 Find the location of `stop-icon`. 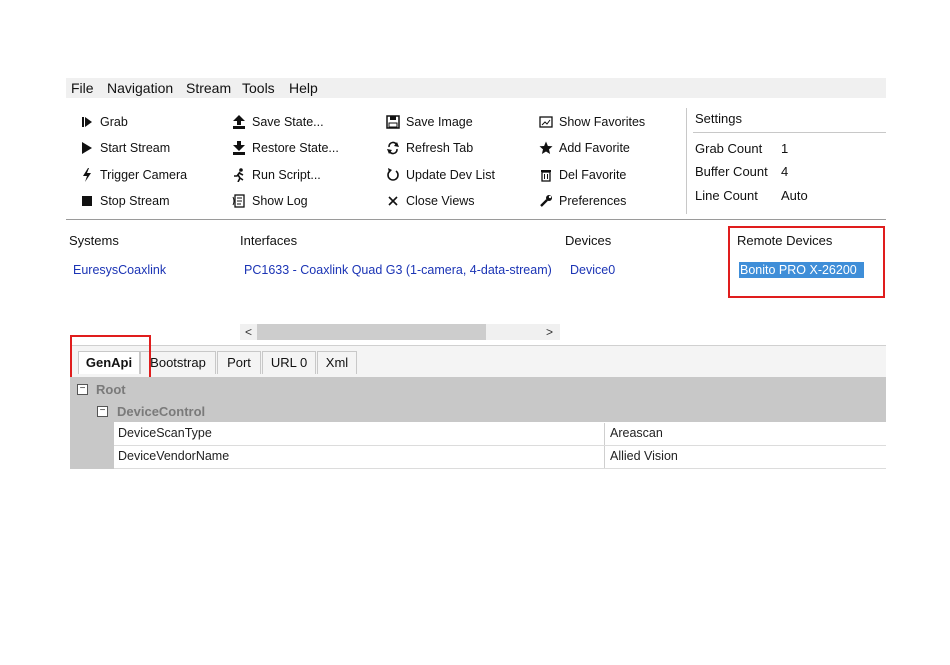

stop-icon is located at coordinates (87, 201).